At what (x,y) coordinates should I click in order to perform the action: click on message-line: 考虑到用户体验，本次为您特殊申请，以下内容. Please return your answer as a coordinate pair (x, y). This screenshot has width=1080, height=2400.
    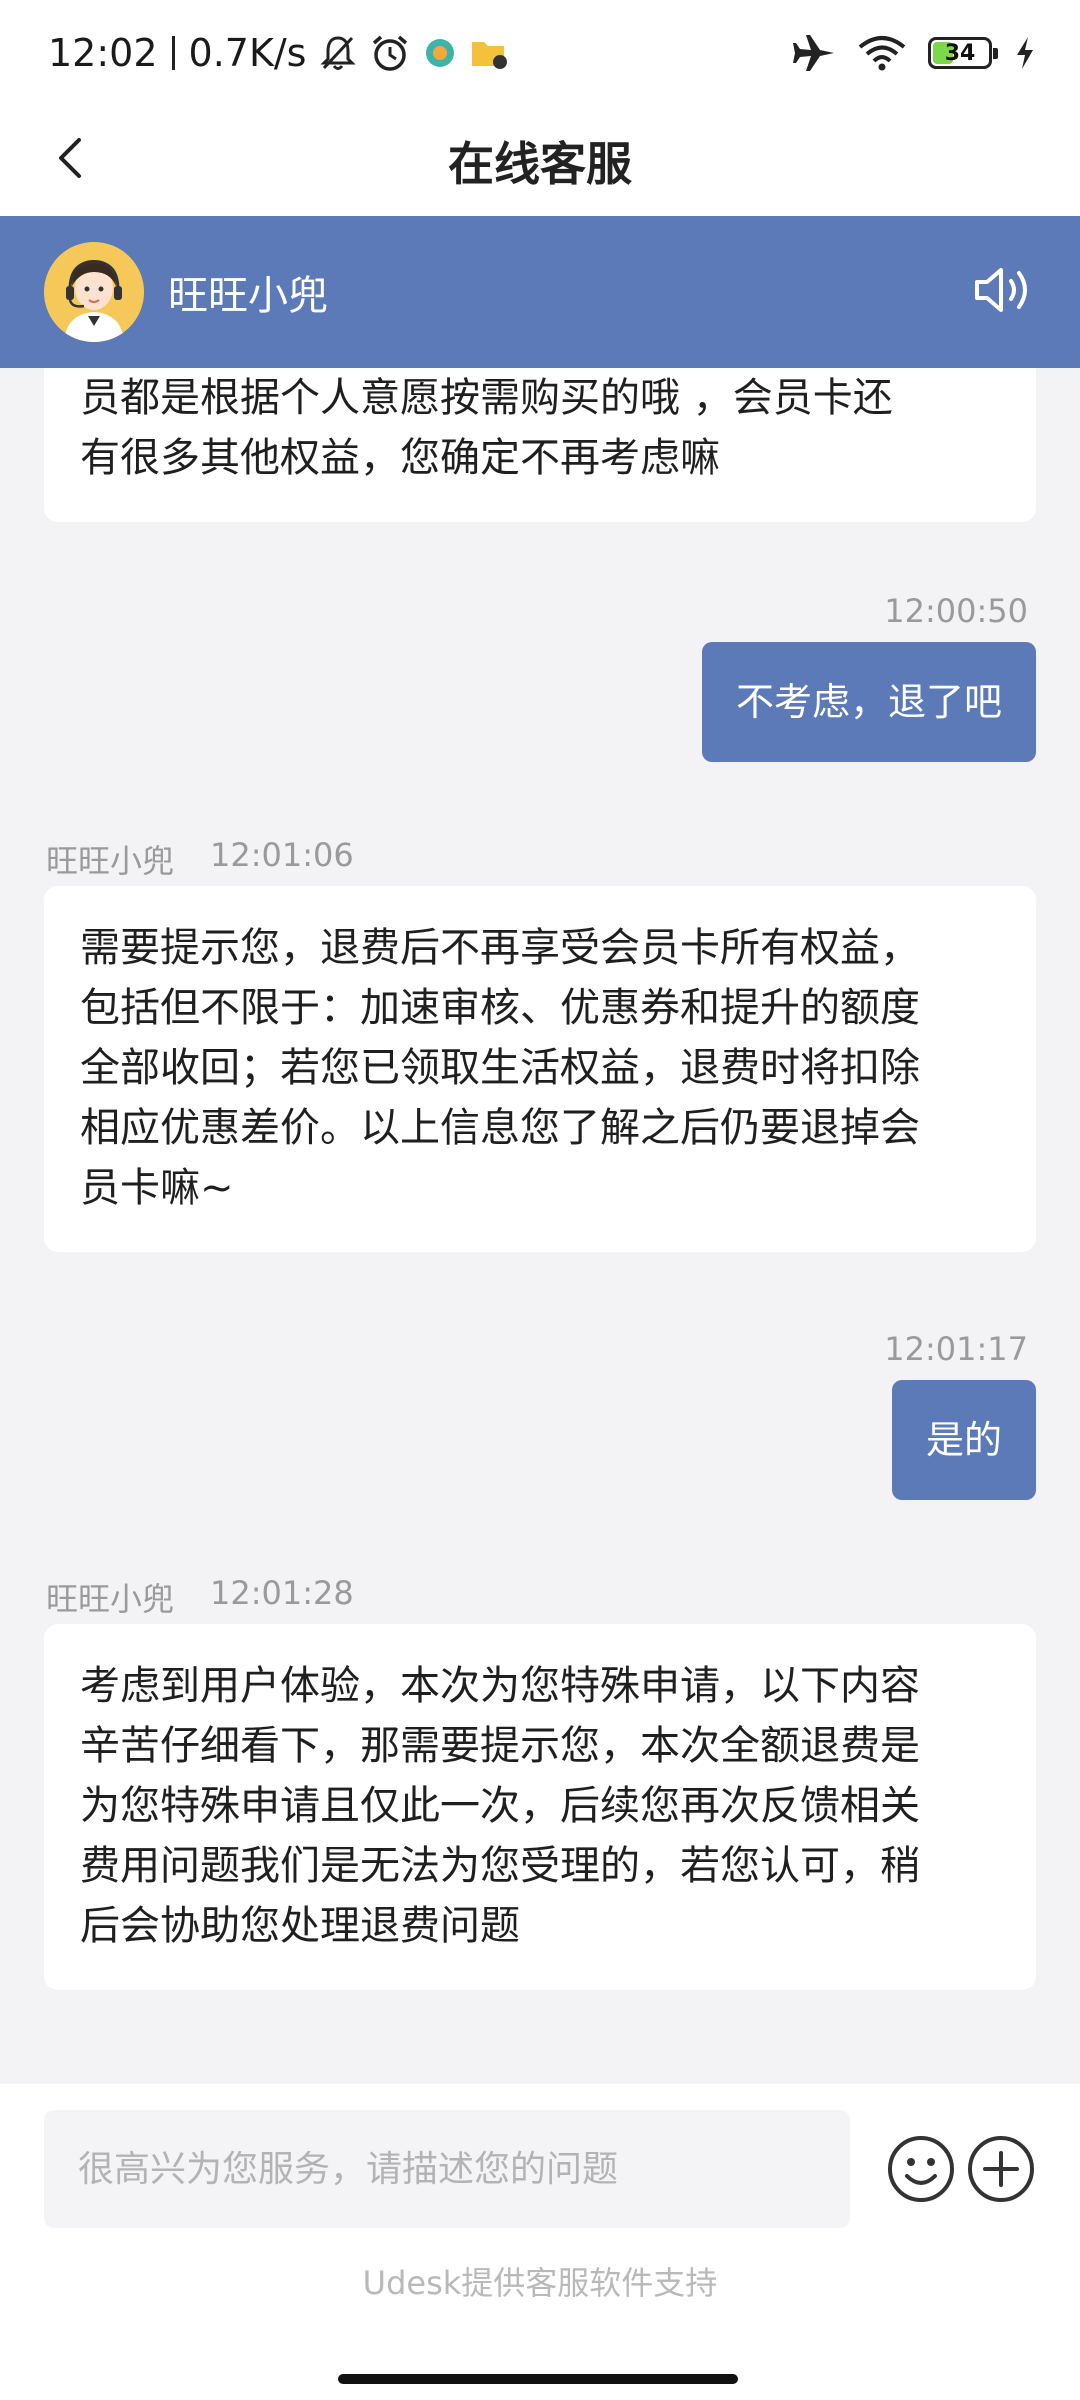
    Looking at the image, I should click on (500, 1686).